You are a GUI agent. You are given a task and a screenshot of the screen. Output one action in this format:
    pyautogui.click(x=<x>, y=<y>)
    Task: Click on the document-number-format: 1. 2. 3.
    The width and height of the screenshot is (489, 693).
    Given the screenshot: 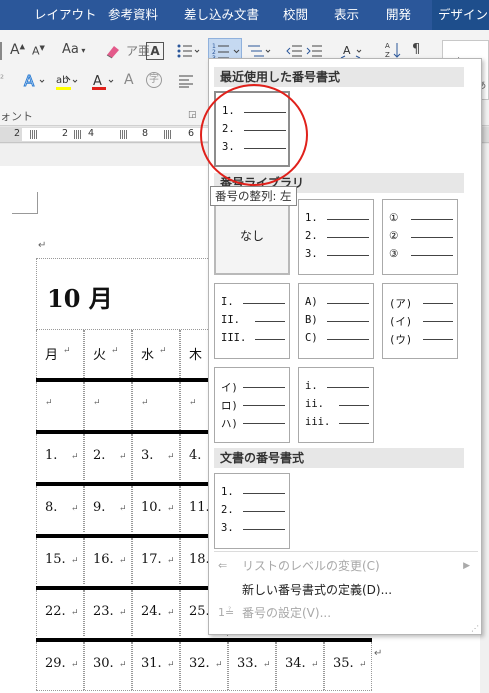 What is the action you would take?
    pyautogui.click(x=252, y=511)
    